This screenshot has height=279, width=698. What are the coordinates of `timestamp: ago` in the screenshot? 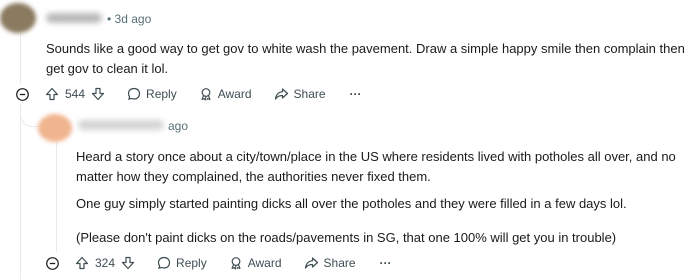 It's located at (178, 126).